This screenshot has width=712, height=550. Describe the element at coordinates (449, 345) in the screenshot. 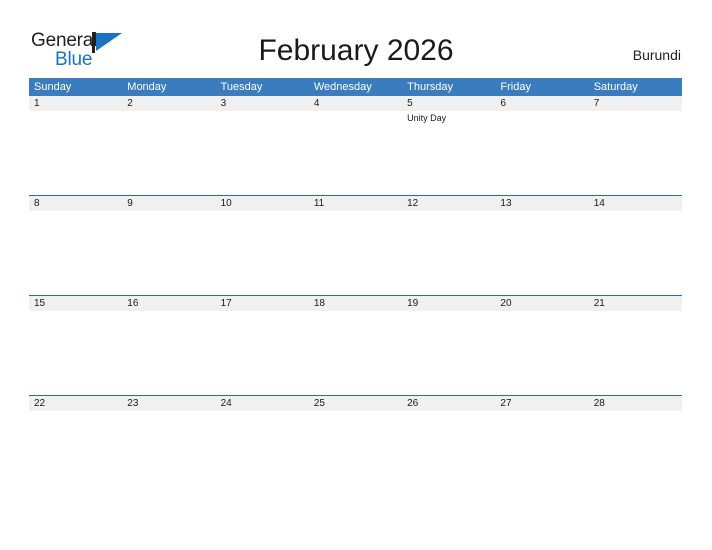

I see `day-cell: 19` at that location.